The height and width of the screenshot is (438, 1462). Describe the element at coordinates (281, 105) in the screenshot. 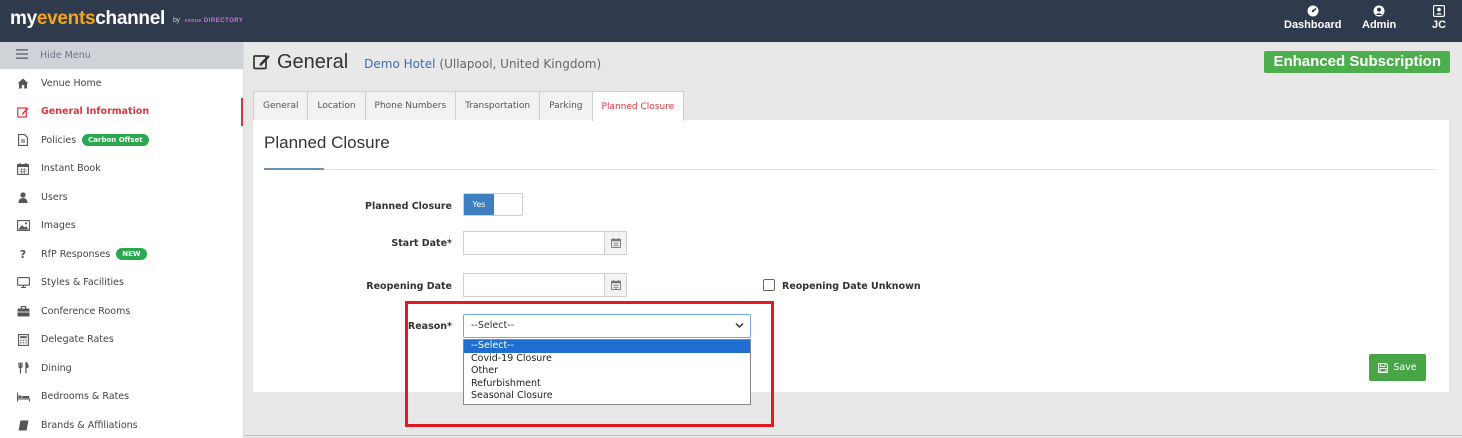

I see `tab-general: General` at that location.